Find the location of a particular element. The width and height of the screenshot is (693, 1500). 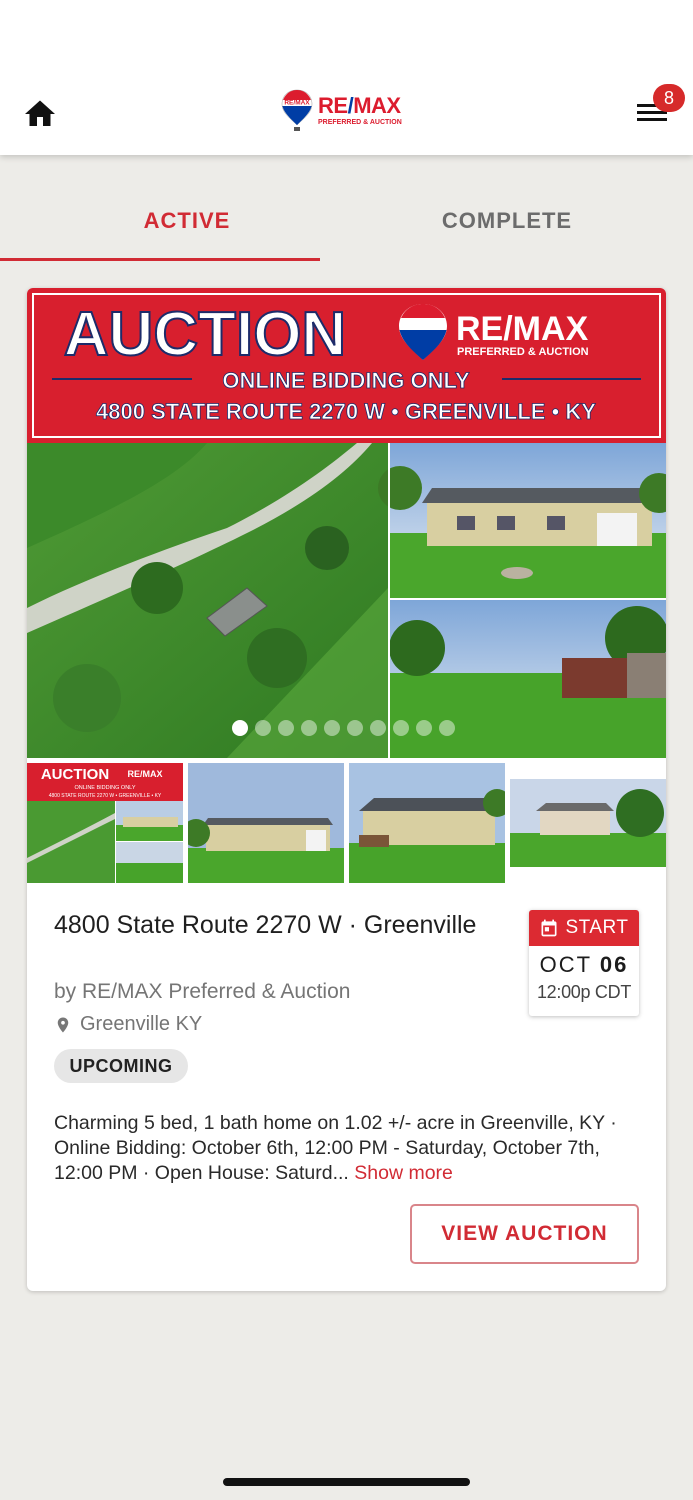

date-day: 06 is located at coordinates (614, 964).